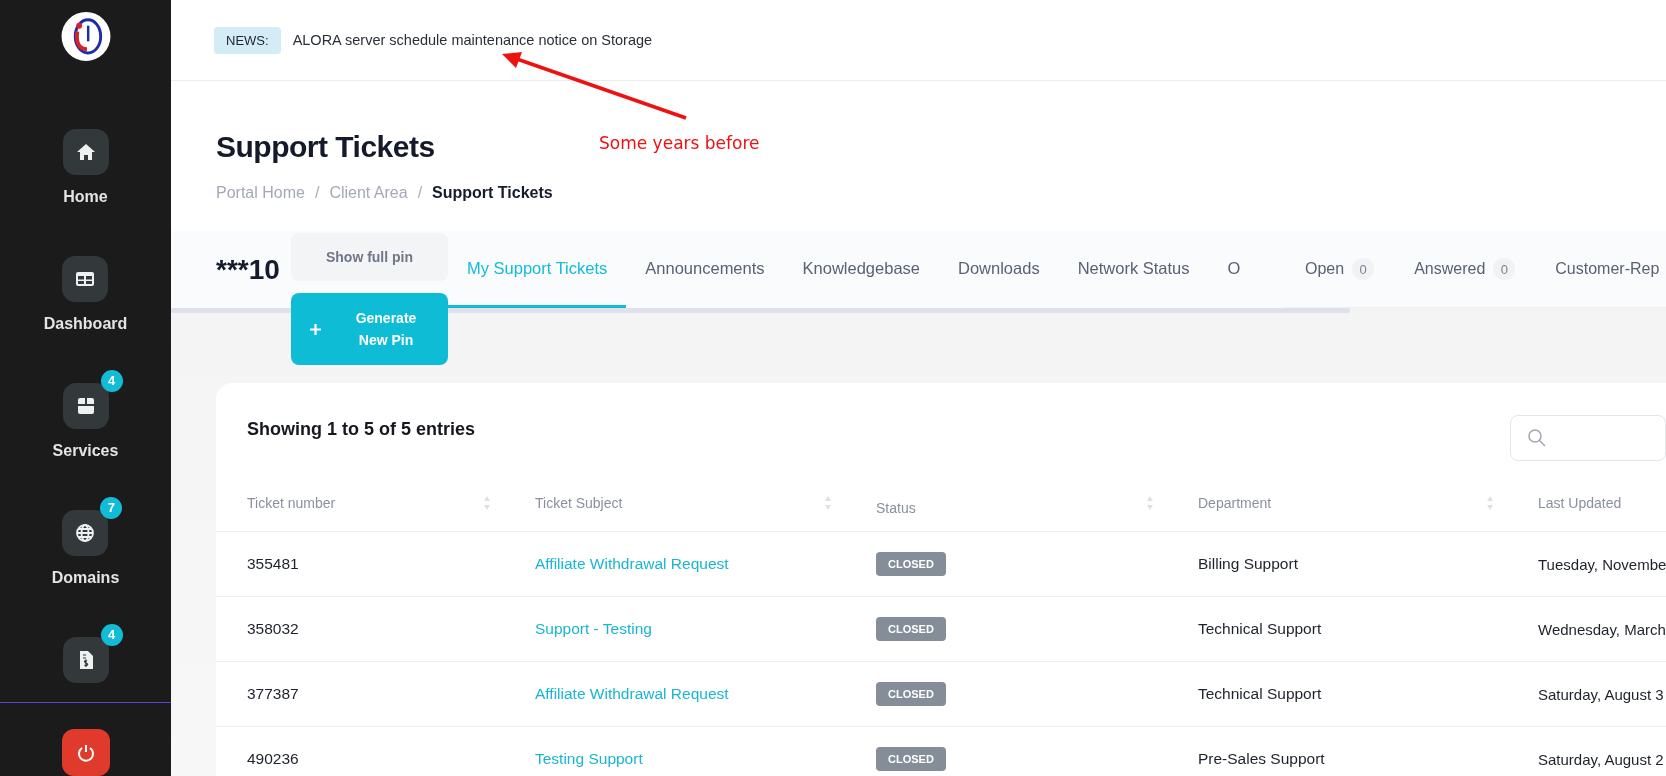 This screenshot has height=776, width=1666. I want to click on table-cell: Saturday, August 3, so click(1601, 694).